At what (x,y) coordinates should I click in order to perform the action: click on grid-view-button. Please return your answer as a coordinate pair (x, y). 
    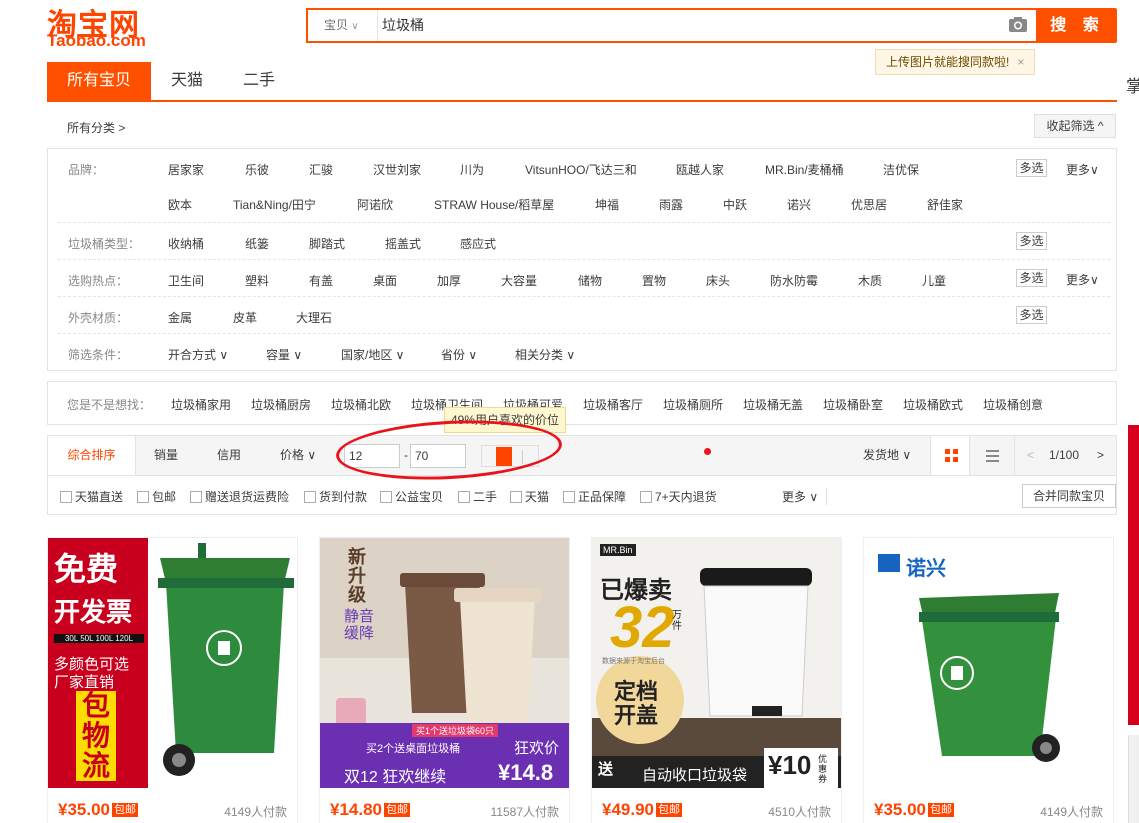
    Looking at the image, I should click on (950, 455).